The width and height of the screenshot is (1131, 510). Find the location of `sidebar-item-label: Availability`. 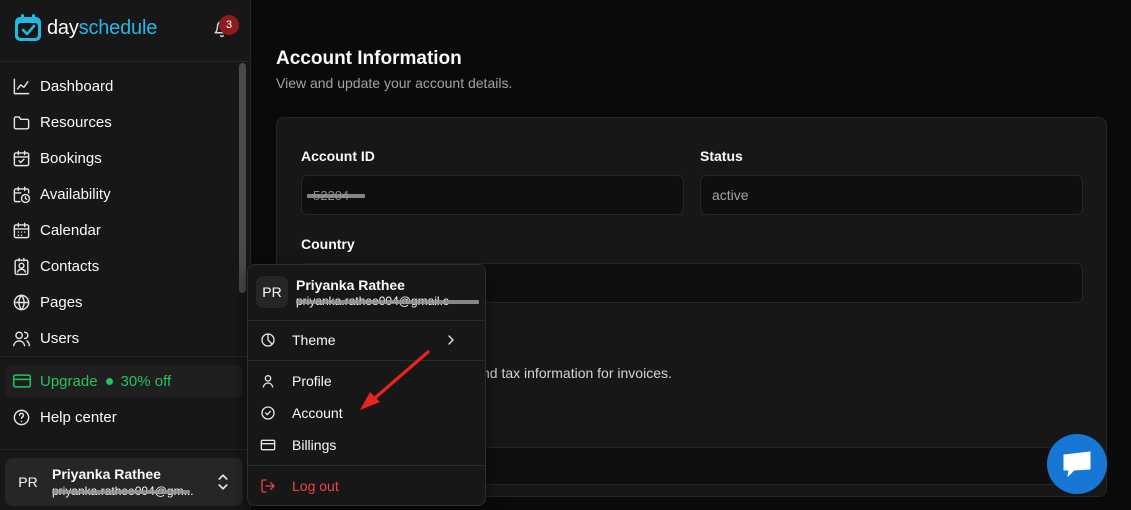

sidebar-item-label: Availability is located at coordinates (75, 194).